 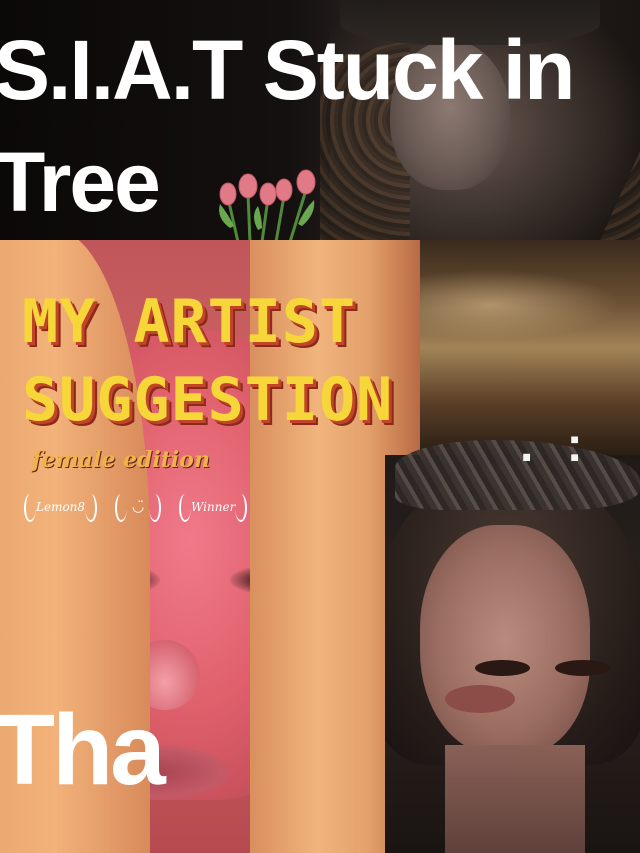 I want to click on subtitle: female edition, so click(x=121, y=460).